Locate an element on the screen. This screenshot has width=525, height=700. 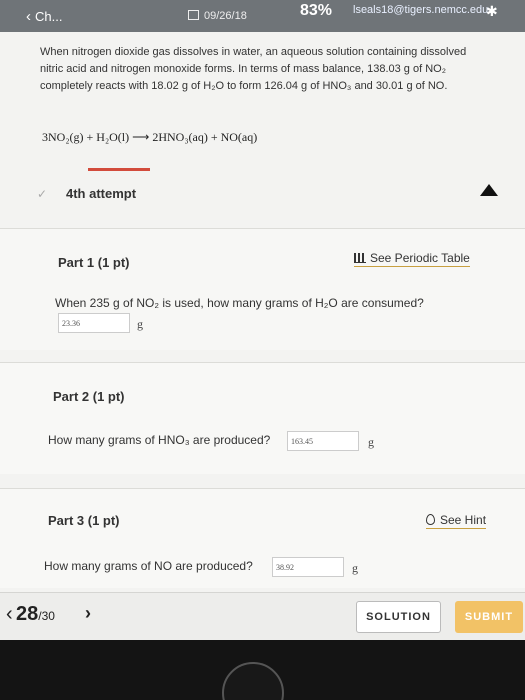
collapse-arrow-icon is located at coordinates (489, 190).